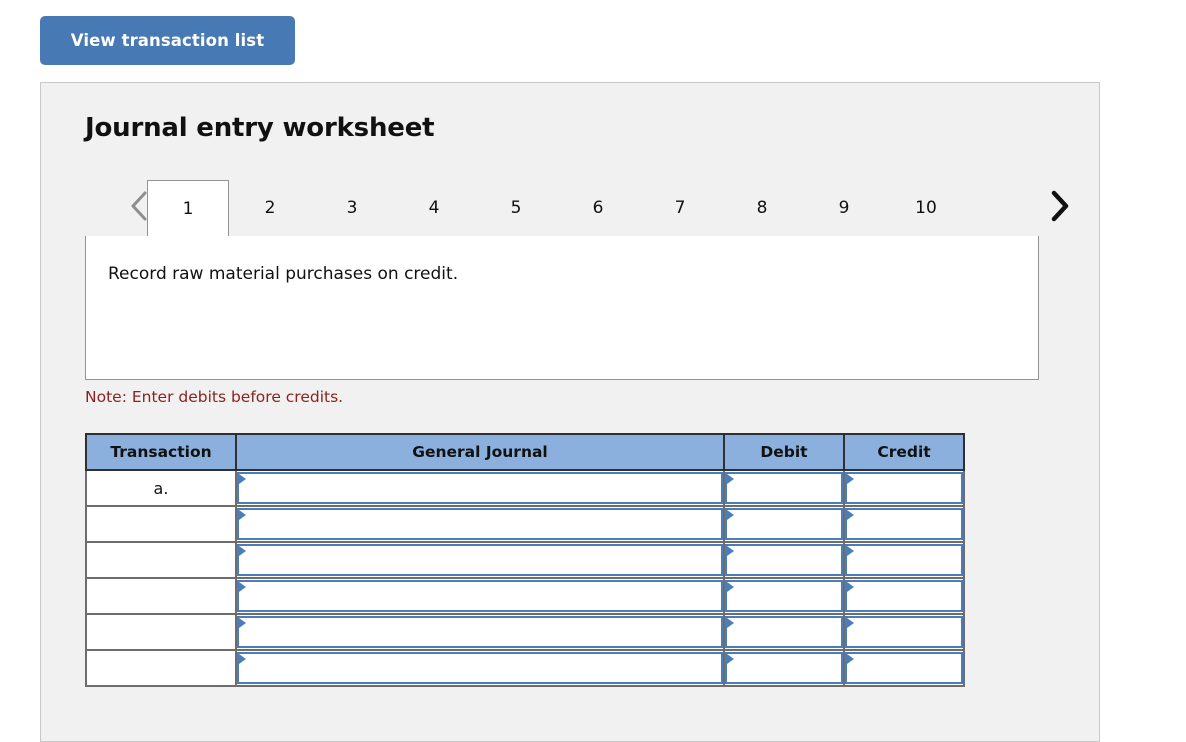 The height and width of the screenshot is (742, 1186). I want to click on chevron-right-icon, so click(1060, 206).